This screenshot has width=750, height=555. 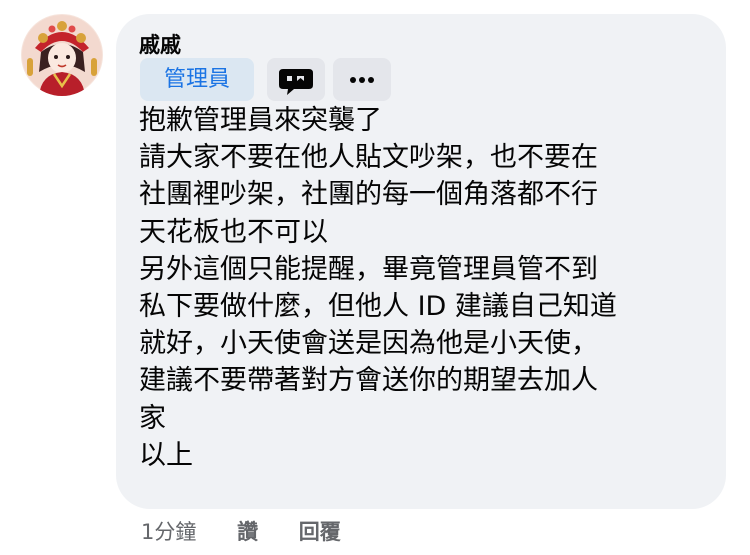 I want to click on more-horizontal-icon, so click(x=362, y=80).